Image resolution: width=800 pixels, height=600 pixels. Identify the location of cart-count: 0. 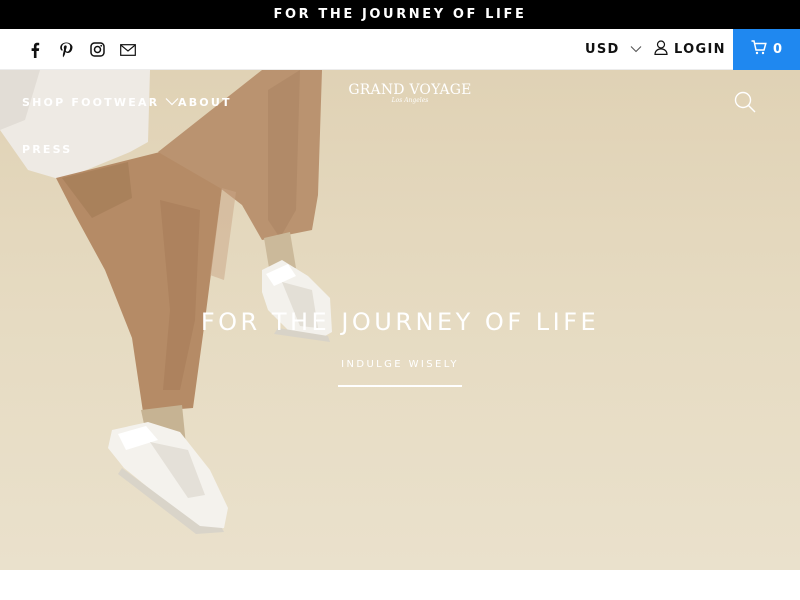
(777, 49).